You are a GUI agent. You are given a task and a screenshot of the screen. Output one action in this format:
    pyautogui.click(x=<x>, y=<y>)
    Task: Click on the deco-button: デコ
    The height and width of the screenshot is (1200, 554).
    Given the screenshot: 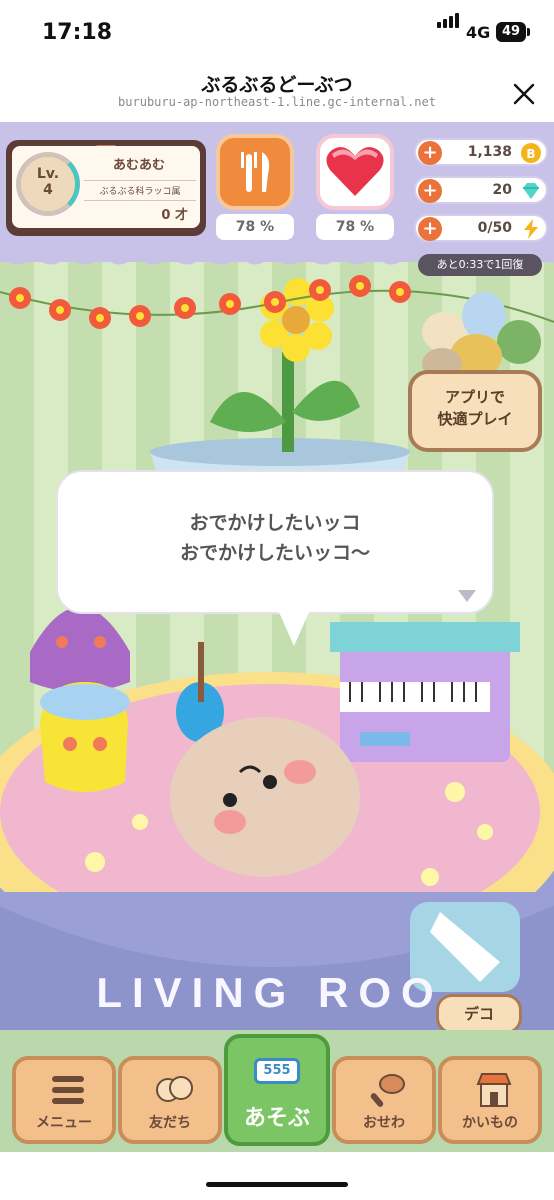 What is the action you would take?
    pyautogui.click(x=479, y=1014)
    